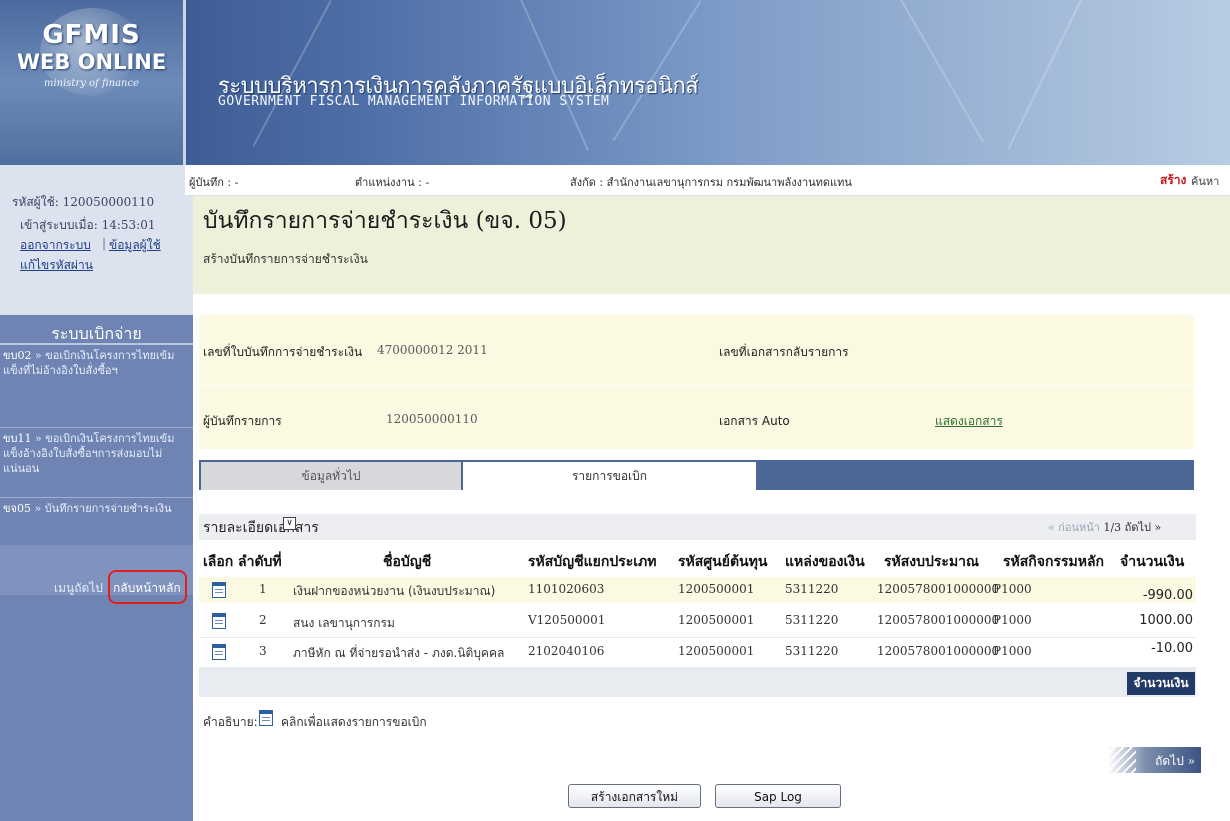 The height and width of the screenshot is (821, 1230). Describe the element at coordinates (1122, 760) in the screenshot. I see `next-button-stripes` at that location.